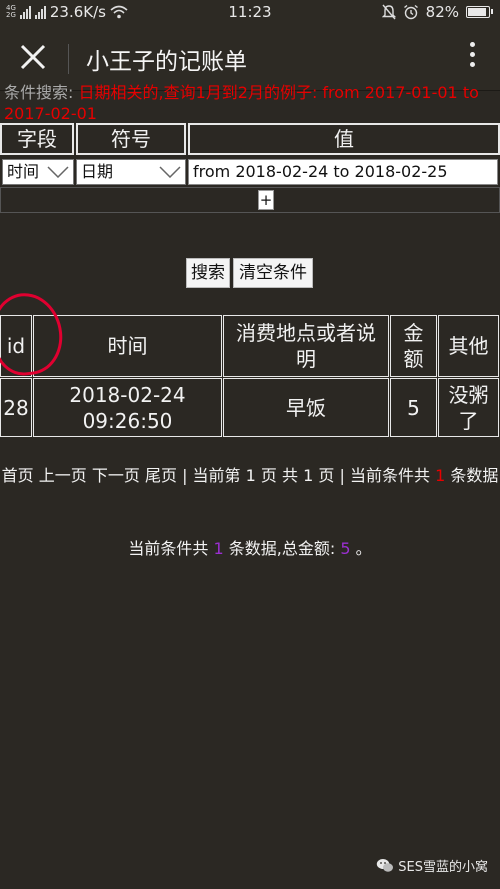  Describe the element at coordinates (279, 475) in the screenshot. I see `total-pages-label: 页 共` at that location.